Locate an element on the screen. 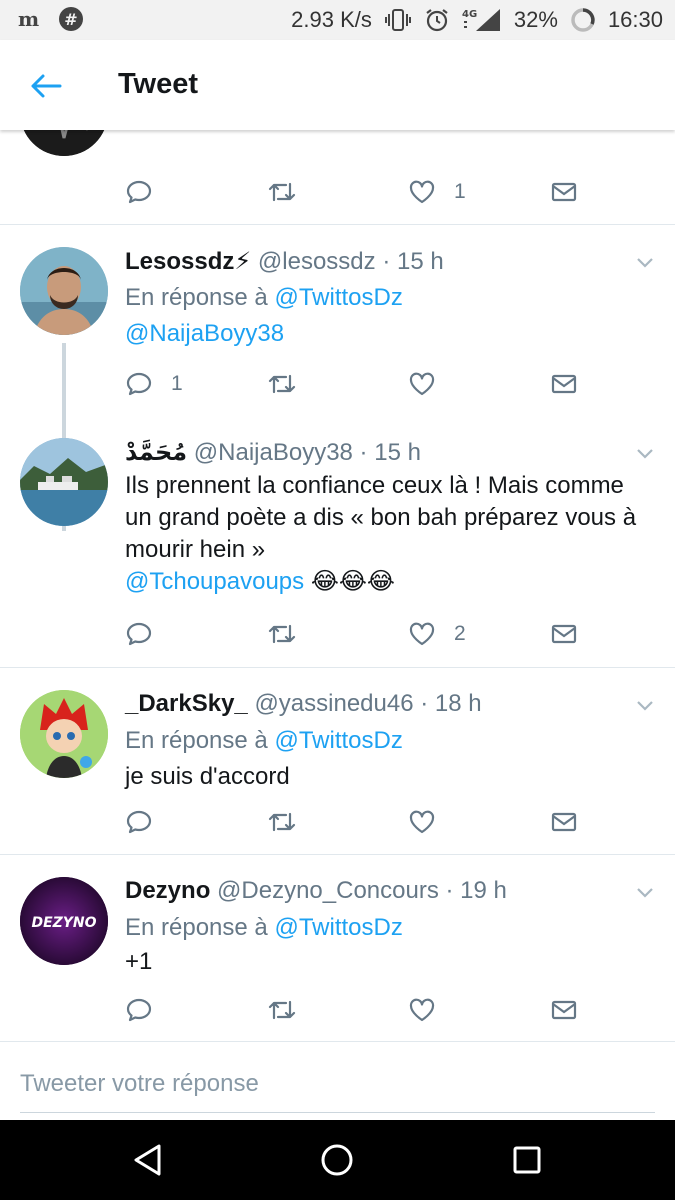 The height and width of the screenshot is (1200, 675). display-name: Lesossdz⚡ is located at coordinates (188, 261).